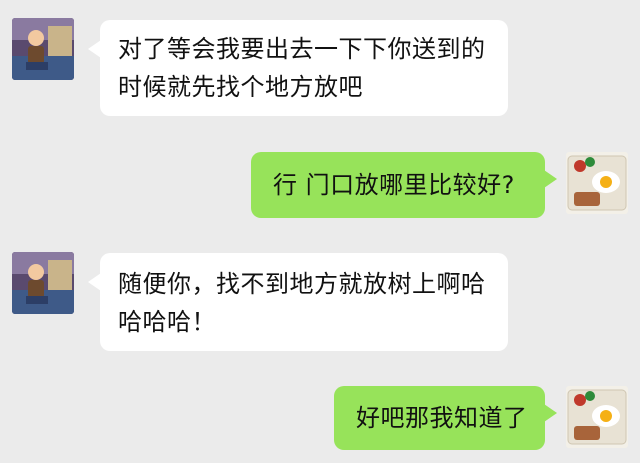 The image size is (640, 463). What do you see at coordinates (298, 68) in the screenshot?
I see `message-bubble: 对了等会我要出去一下下你送到的 时候就先找个地方放吧` at bounding box center [298, 68].